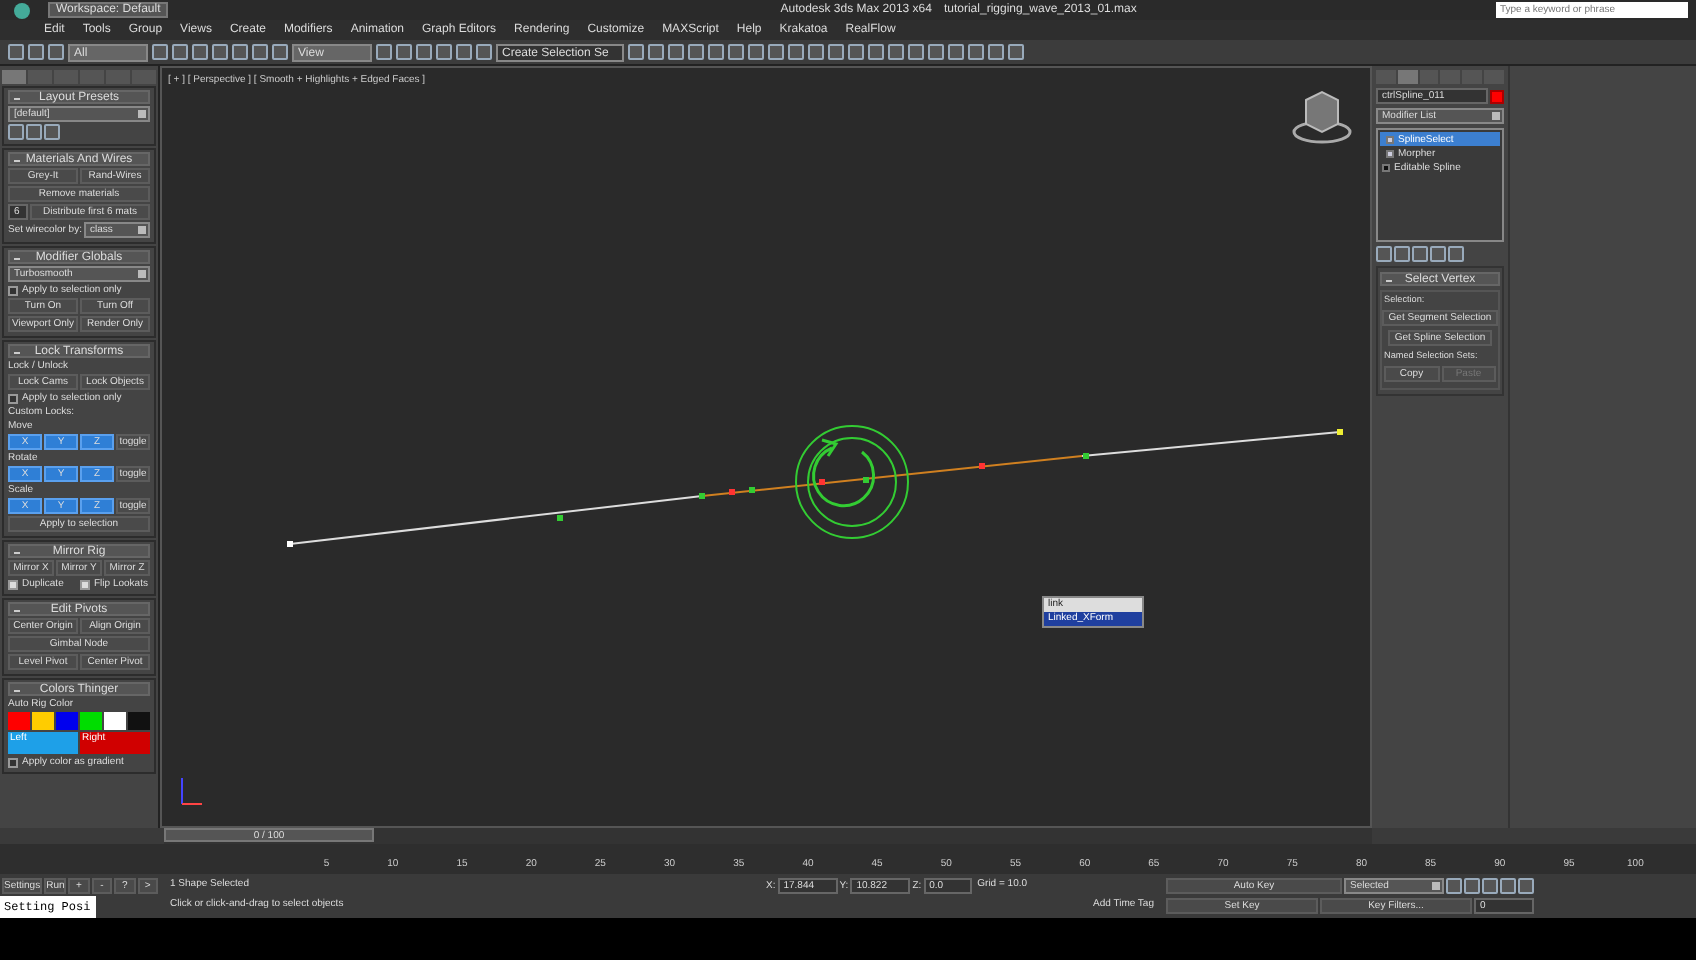 The height and width of the screenshot is (960, 1696). What do you see at coordinates (192, 791) in the screenshot?
I see `axis-tripod-icon` at bounding box center [192, 791].